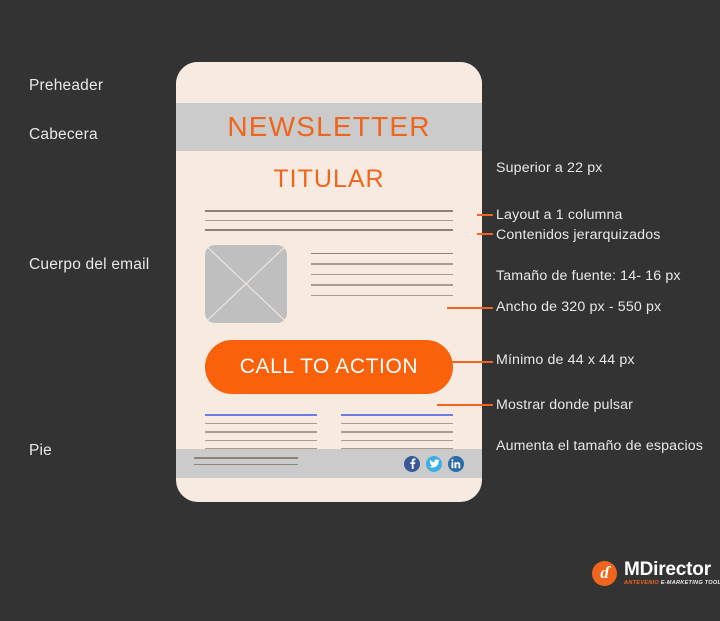  What do you see at coordinates (246, 283) in the screenshot?
I see `image-placeholder-icon` at bounding box center [246, 283].